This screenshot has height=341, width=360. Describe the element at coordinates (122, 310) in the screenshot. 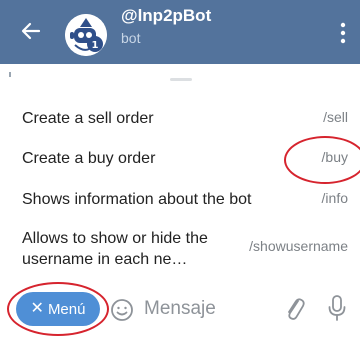

I see `emoji-icon` at that location.